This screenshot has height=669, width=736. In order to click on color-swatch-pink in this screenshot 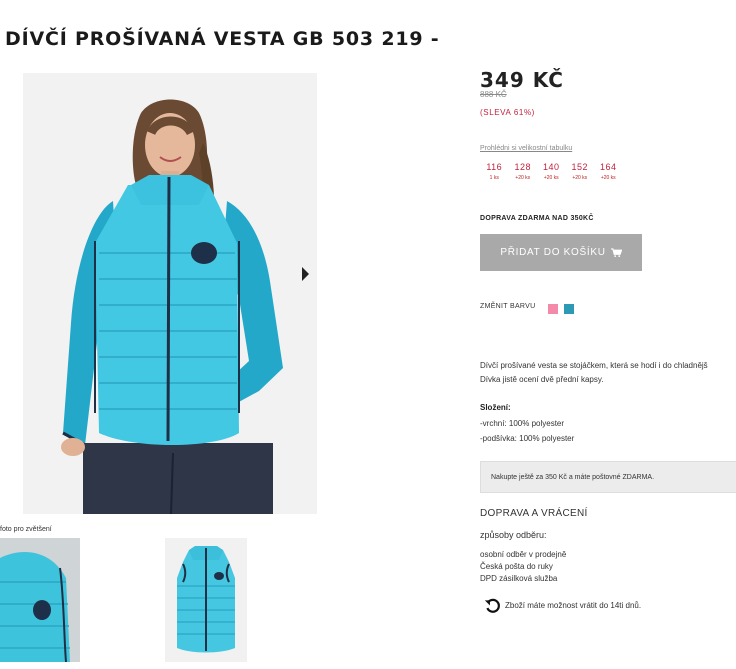, I will do `click(553, 309)`.